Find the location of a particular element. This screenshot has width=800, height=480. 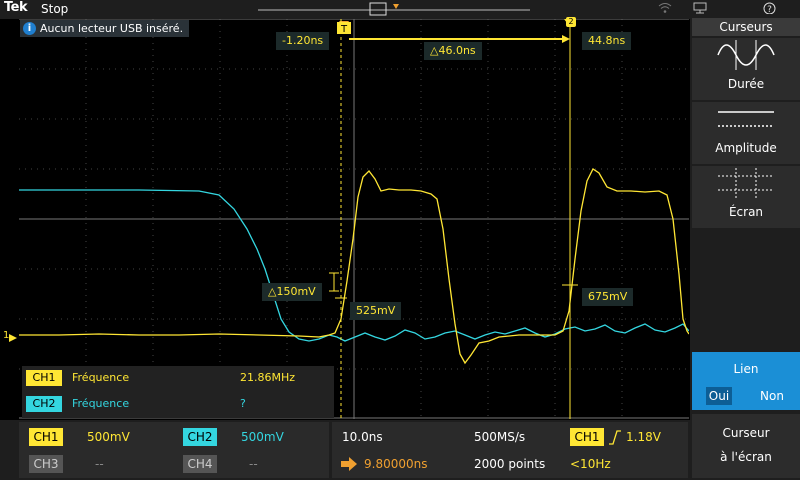

usb-notification-text: Aucun lecteur USB inséré. is located at coordinates (112, 28).